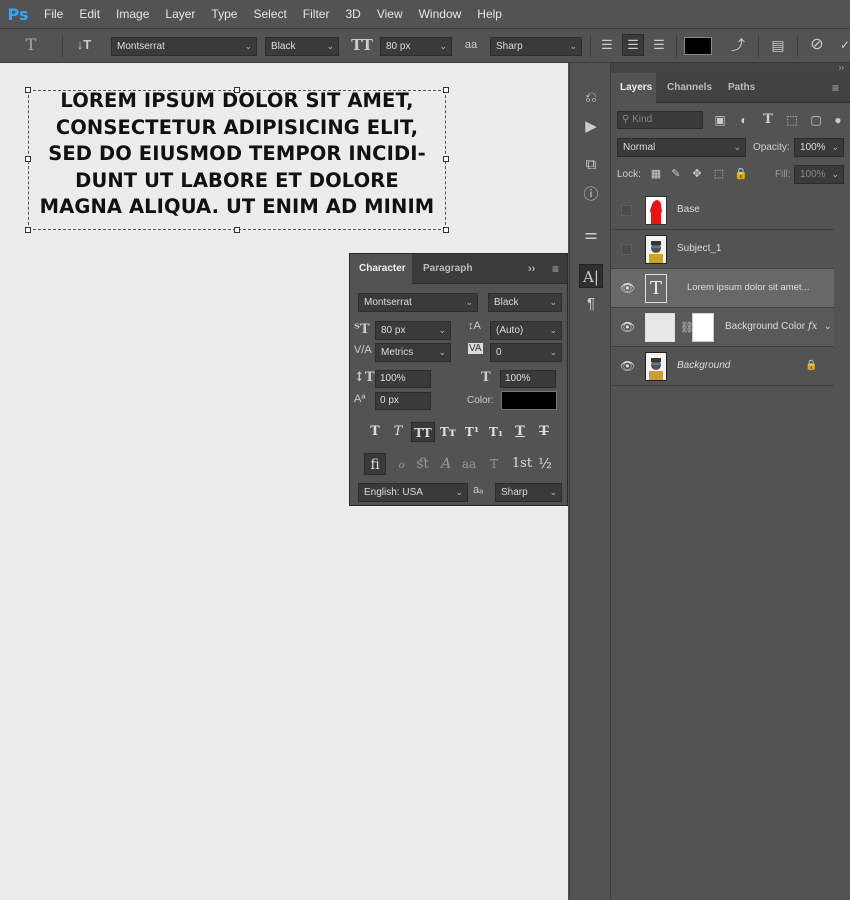 This screenshot has width=850, height=900. What do you see at coordinates (446, 464) in the screenshot?
I see `swash-icon: A` at bounding box center [446, 464].